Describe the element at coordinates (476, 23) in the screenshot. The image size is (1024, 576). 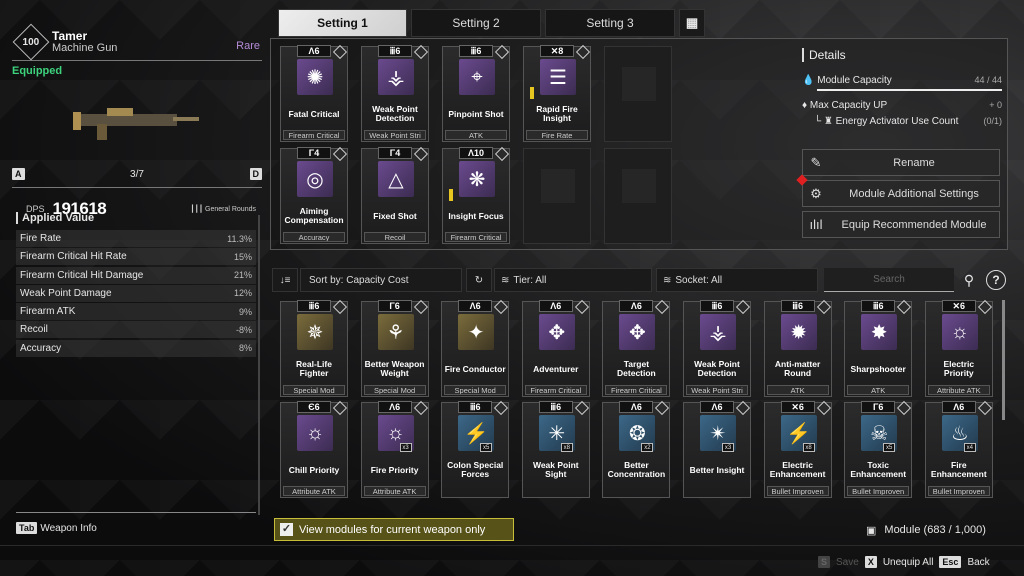
I see `tab-setting-2: Setting 2` at that location.